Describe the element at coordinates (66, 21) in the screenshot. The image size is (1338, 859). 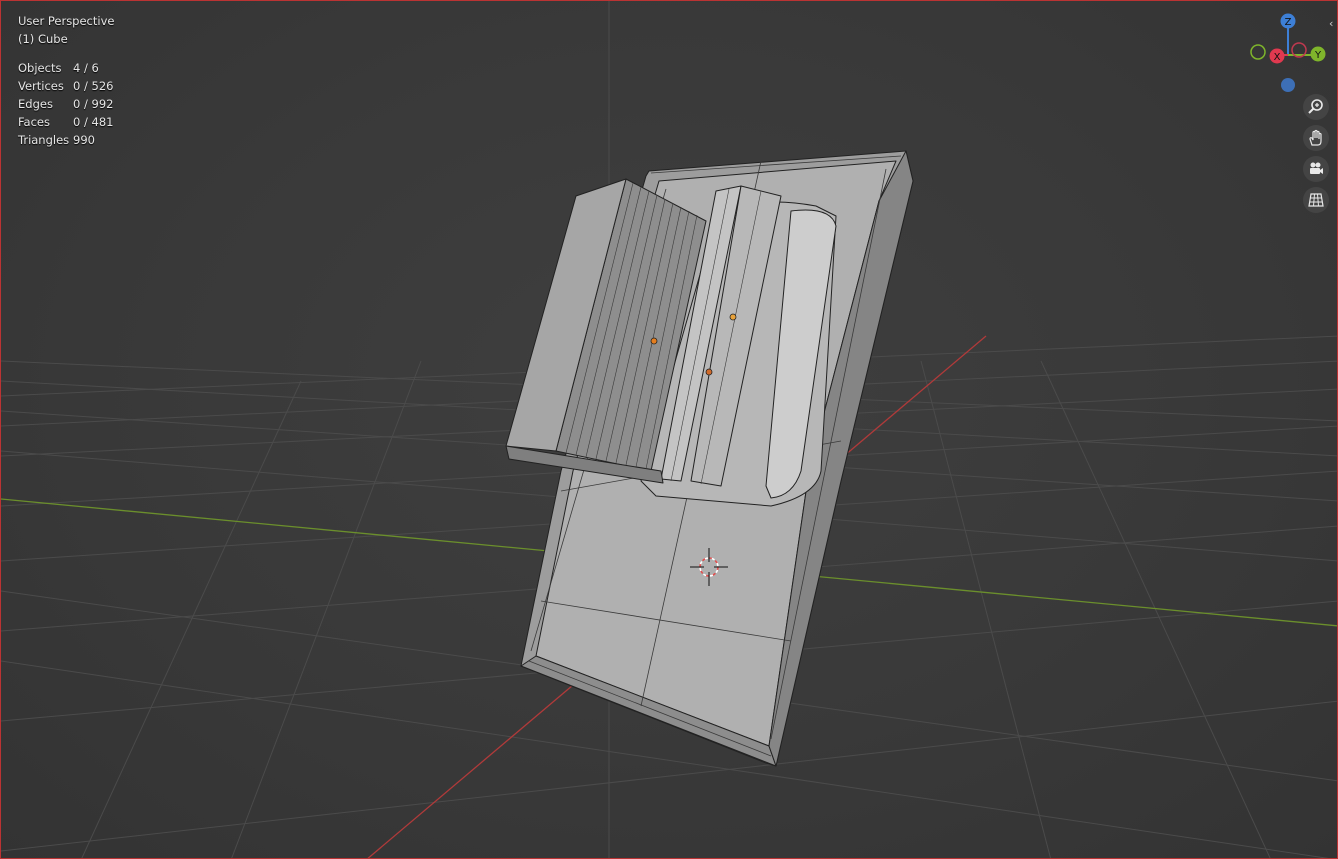
I see `view-name: User Perspective` at that location.